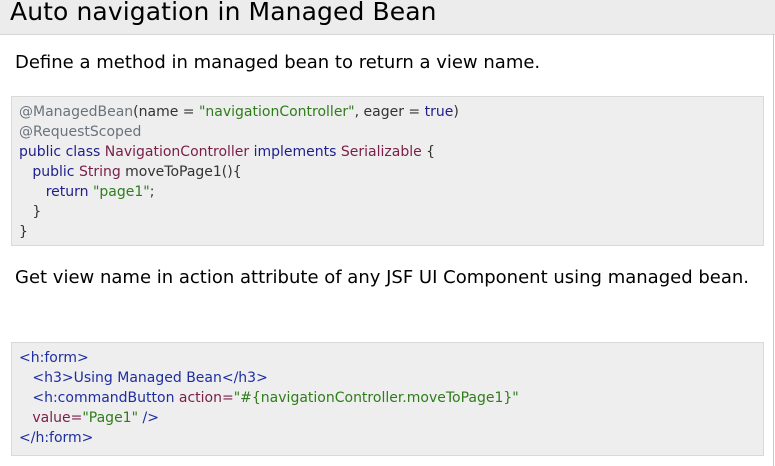 This screenshot has width=775, height=466. Describe the element at coordinates (110, 418) in the screenshot. I see `code-token: "Page1"` at that location.